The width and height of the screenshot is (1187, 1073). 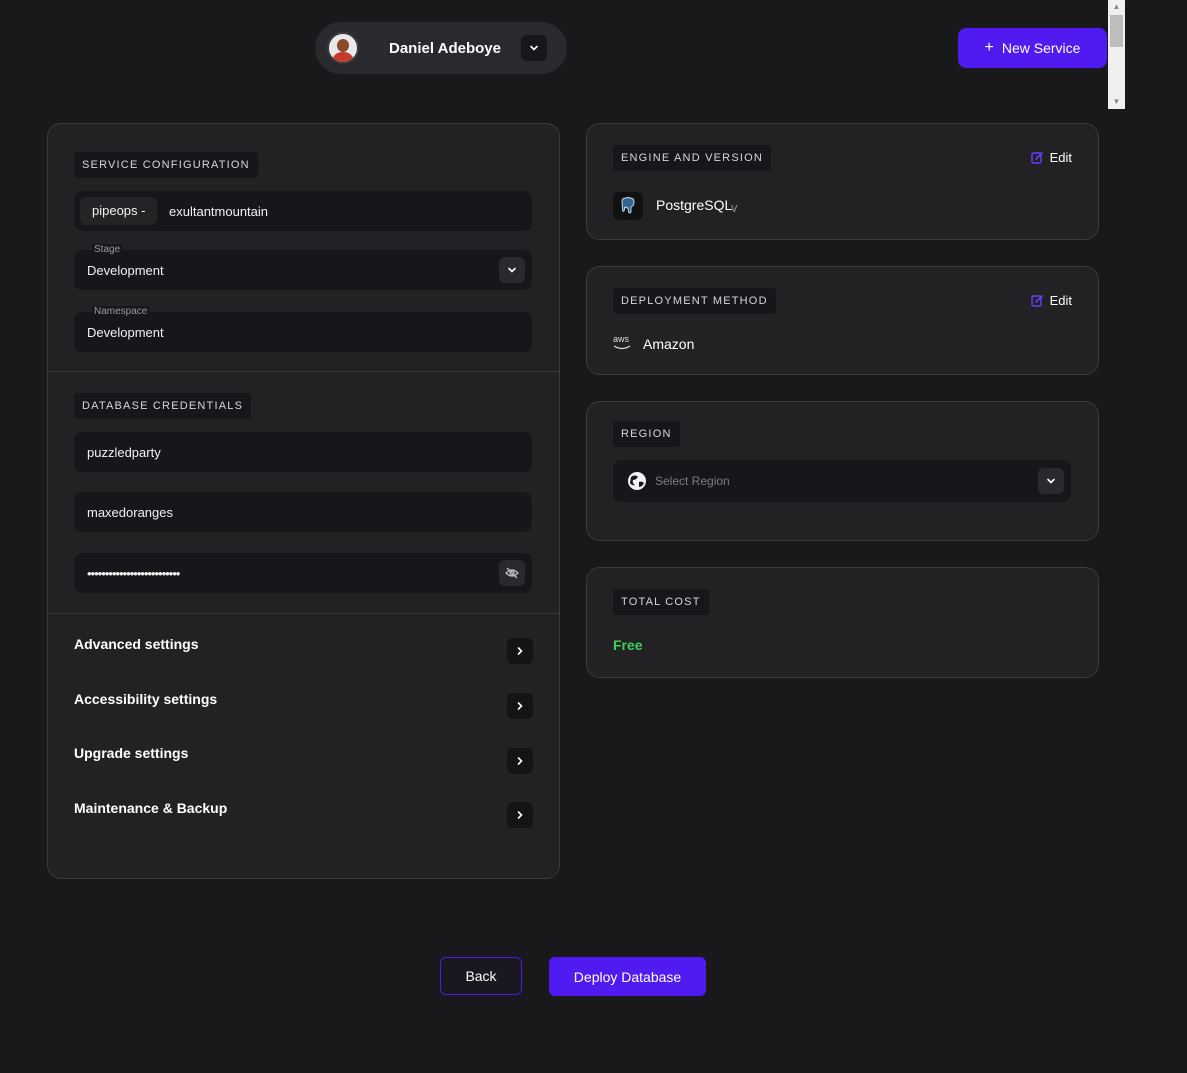 I want to click on new-service-button: + New Service, so click(x=1032, y=48).